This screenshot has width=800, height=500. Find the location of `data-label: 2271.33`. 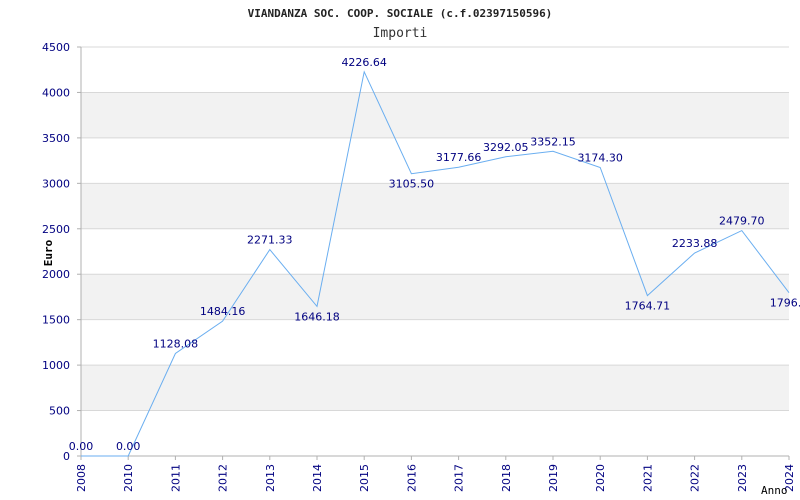

data-label: 2271.33 is located at coordinates (270, 240).